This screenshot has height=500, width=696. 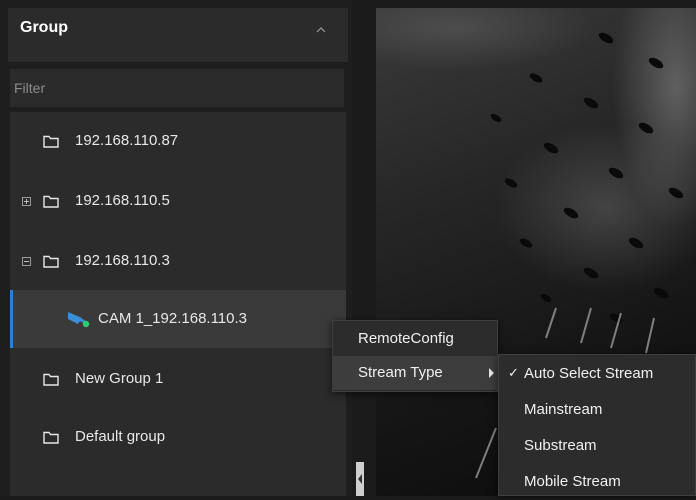 I want to click on submenu-item-label: Substream, so click(x=560, y=445).